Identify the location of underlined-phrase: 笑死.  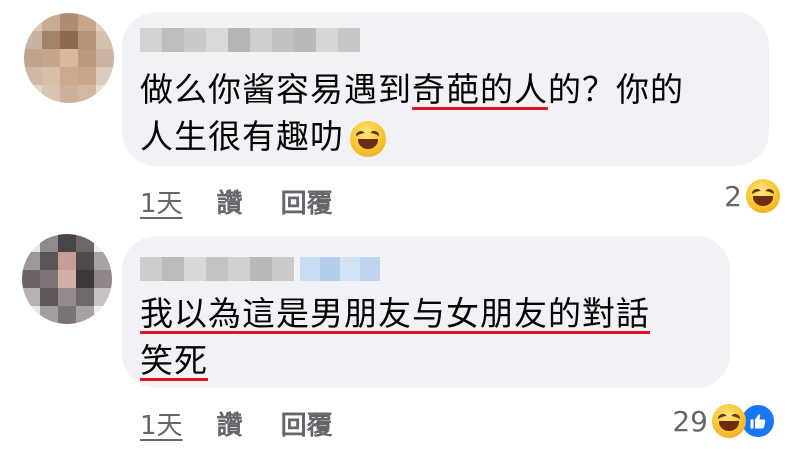
(174, 360).